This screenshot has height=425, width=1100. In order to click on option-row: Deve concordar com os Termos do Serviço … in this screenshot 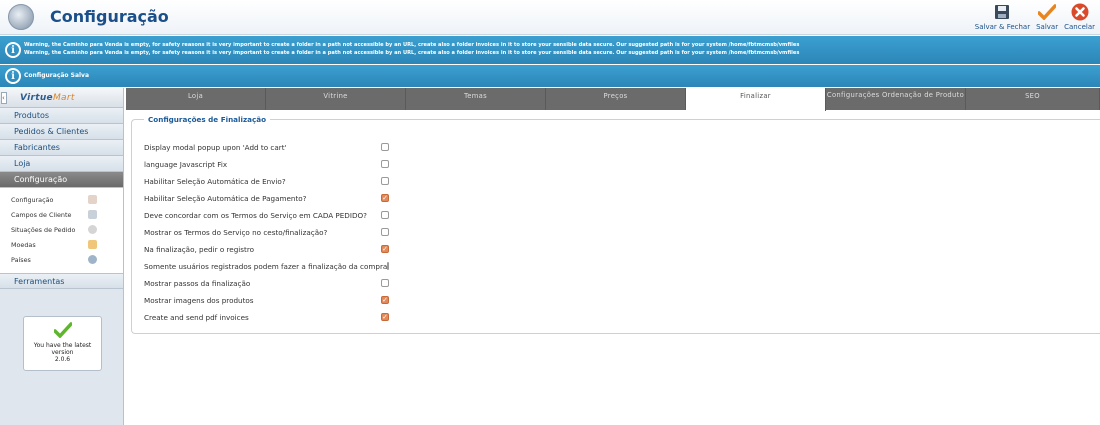, I will do `click(266, 215)`.